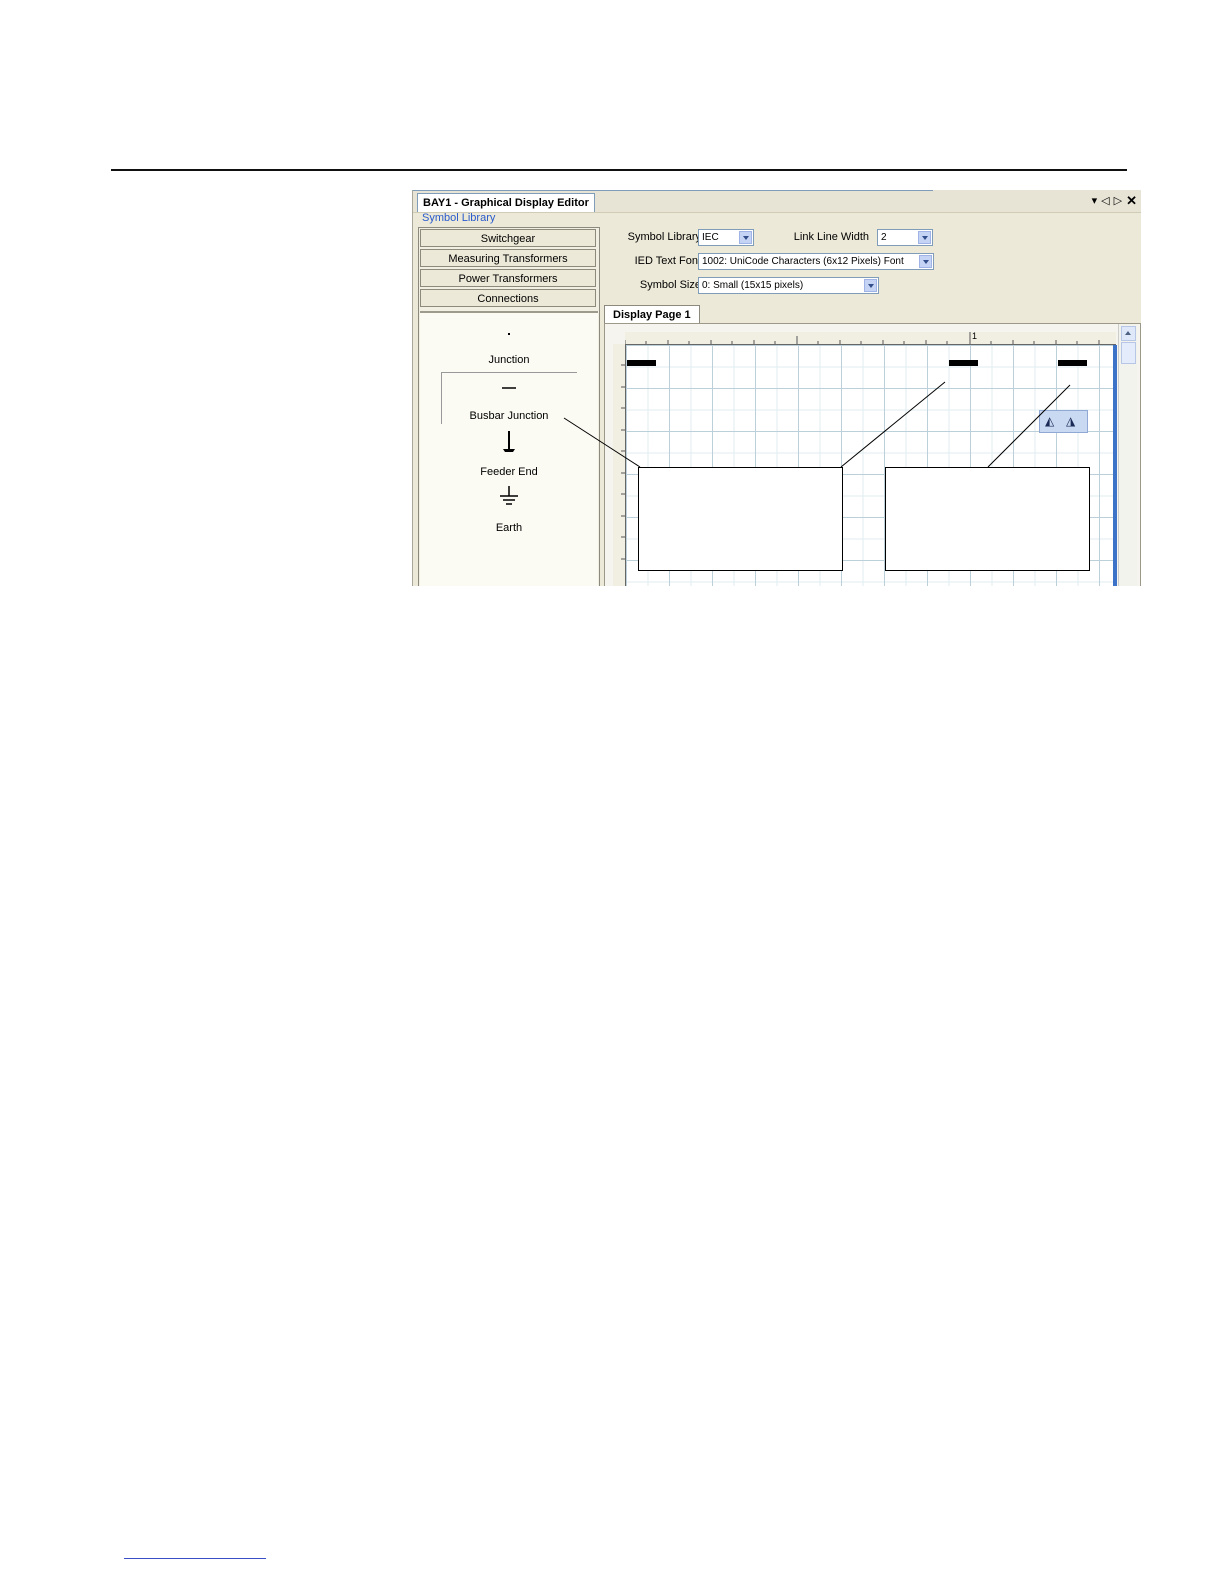 The height and width of the screenshot is (1584, 1224). Describe the element at coordinates (509, 441) in the screenshot. I see `feeder-end-arrow-icon` at that location.